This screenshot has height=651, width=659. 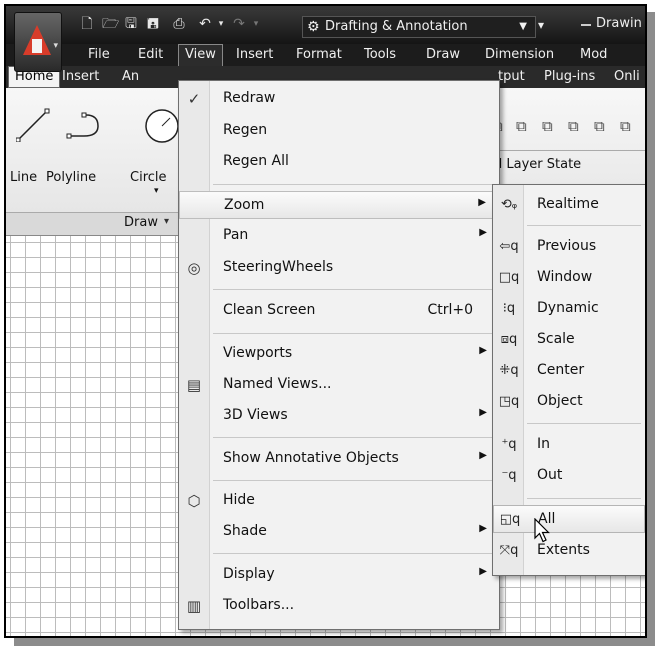 What do you see at coordinates (256, 24) in the screenshot?
I see `redo-dropdown-icon: ▾` at bounding box center [256, 24].